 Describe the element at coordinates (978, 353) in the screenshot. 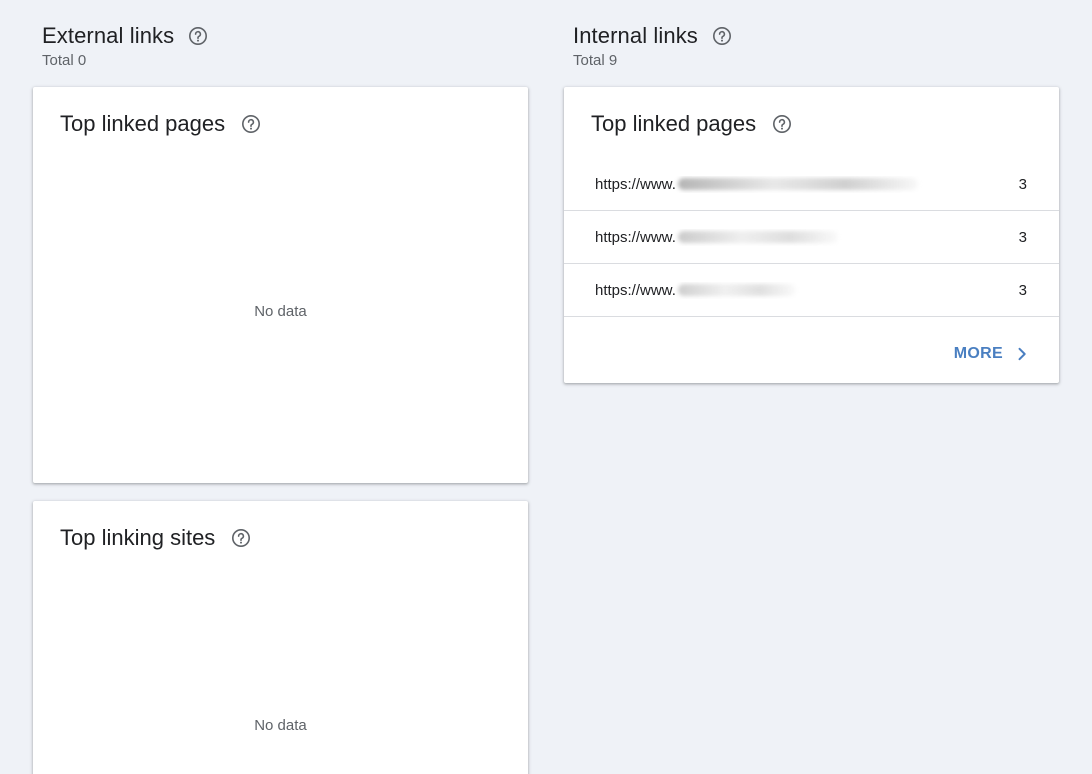

I see `more-button-label: MORE` at that location.